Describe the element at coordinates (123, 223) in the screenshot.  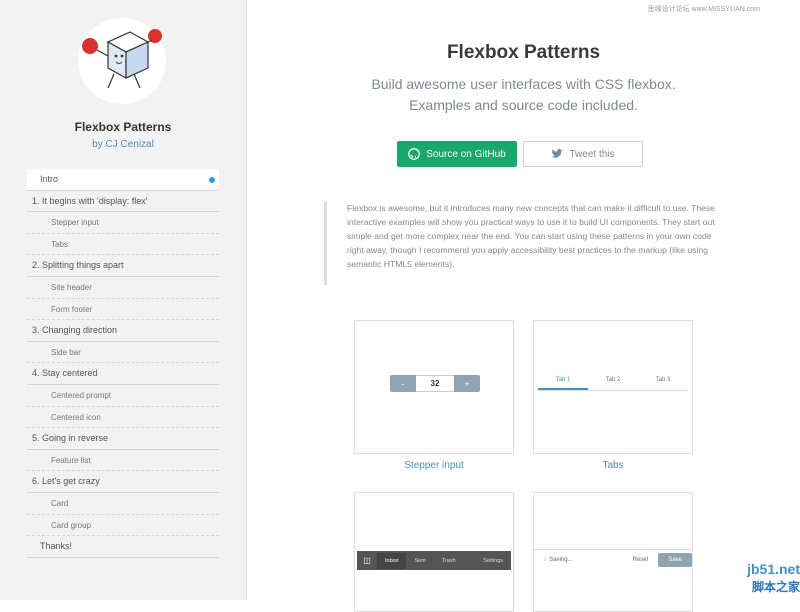
I see `sidebar-nav-item: Stepper input` at that location.